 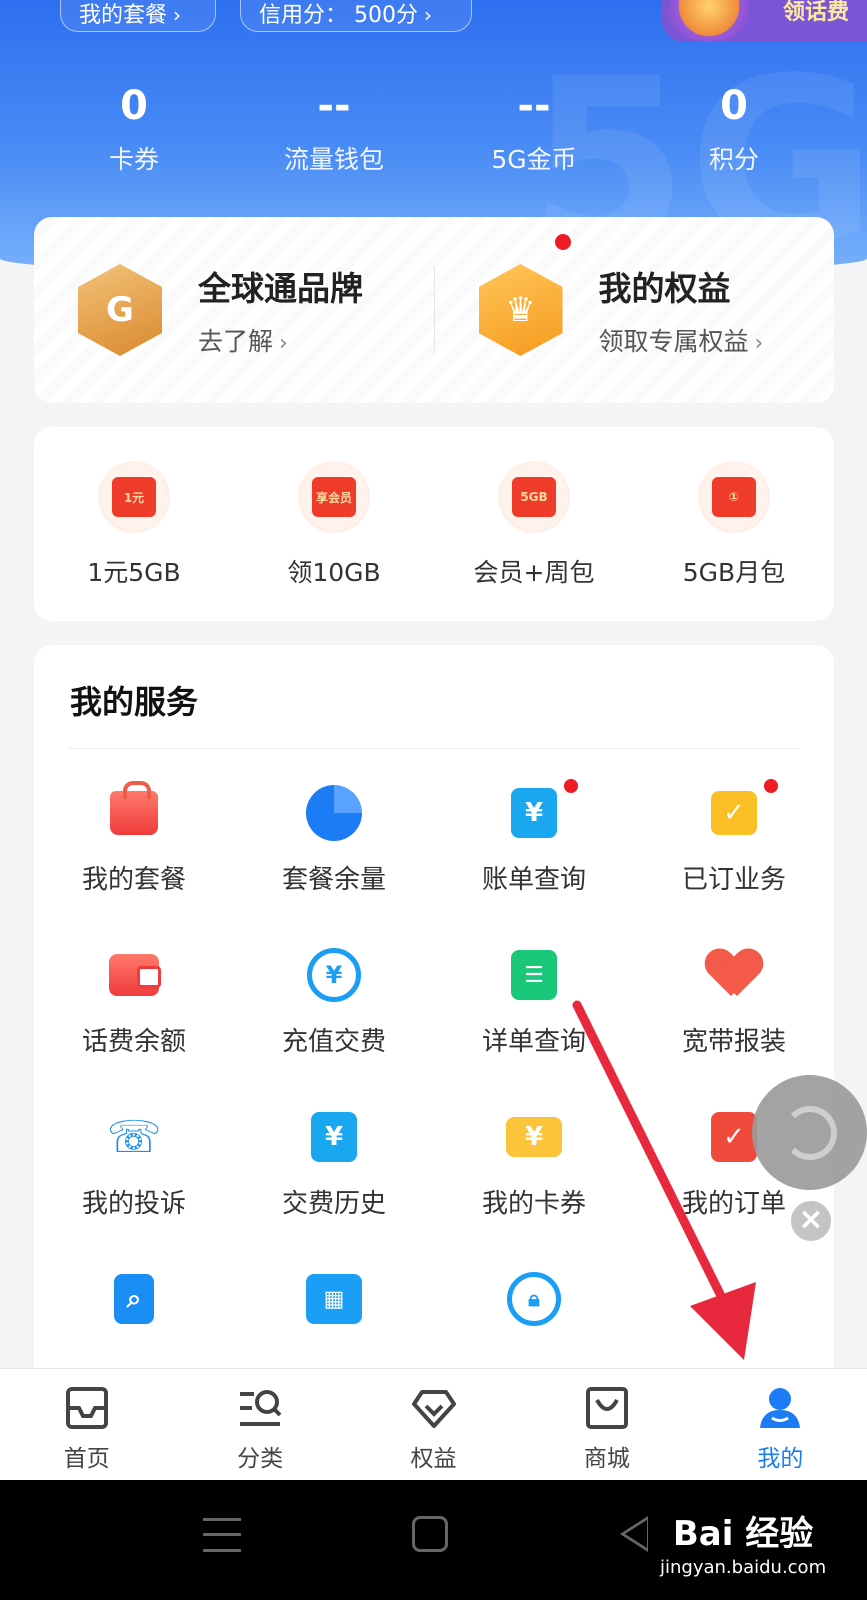 I want to click on tab-mall: 商城, so click(x=606, y=1424).